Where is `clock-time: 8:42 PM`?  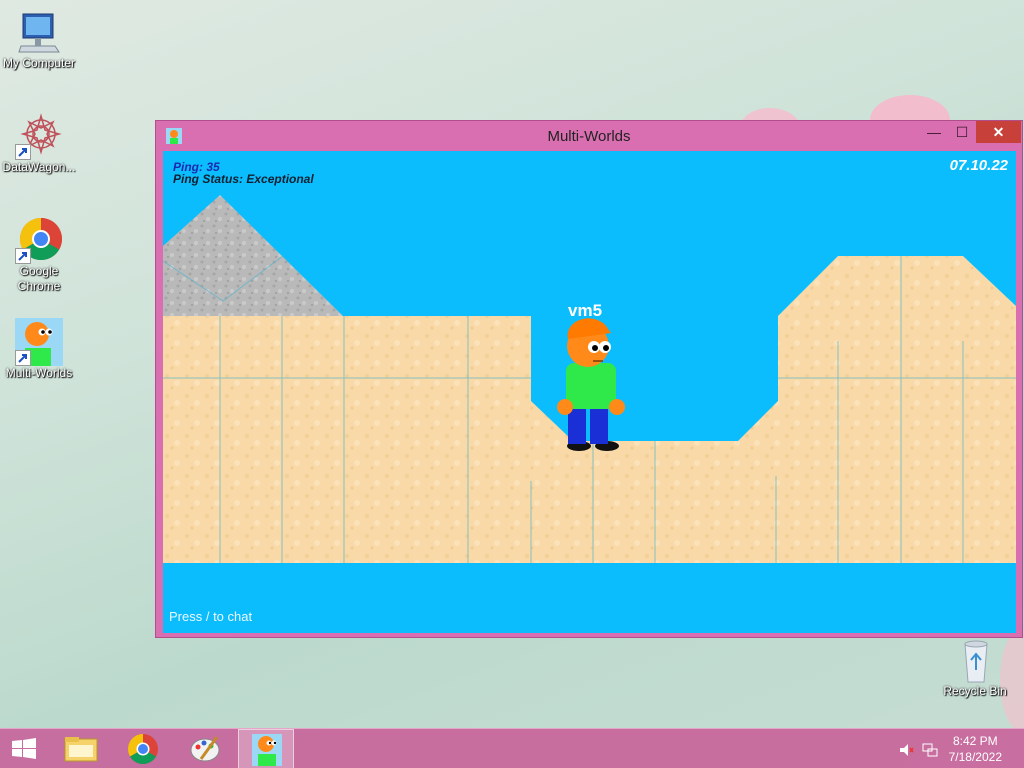 clock-time: 8:42 PM is located at coordinates (975, 741).